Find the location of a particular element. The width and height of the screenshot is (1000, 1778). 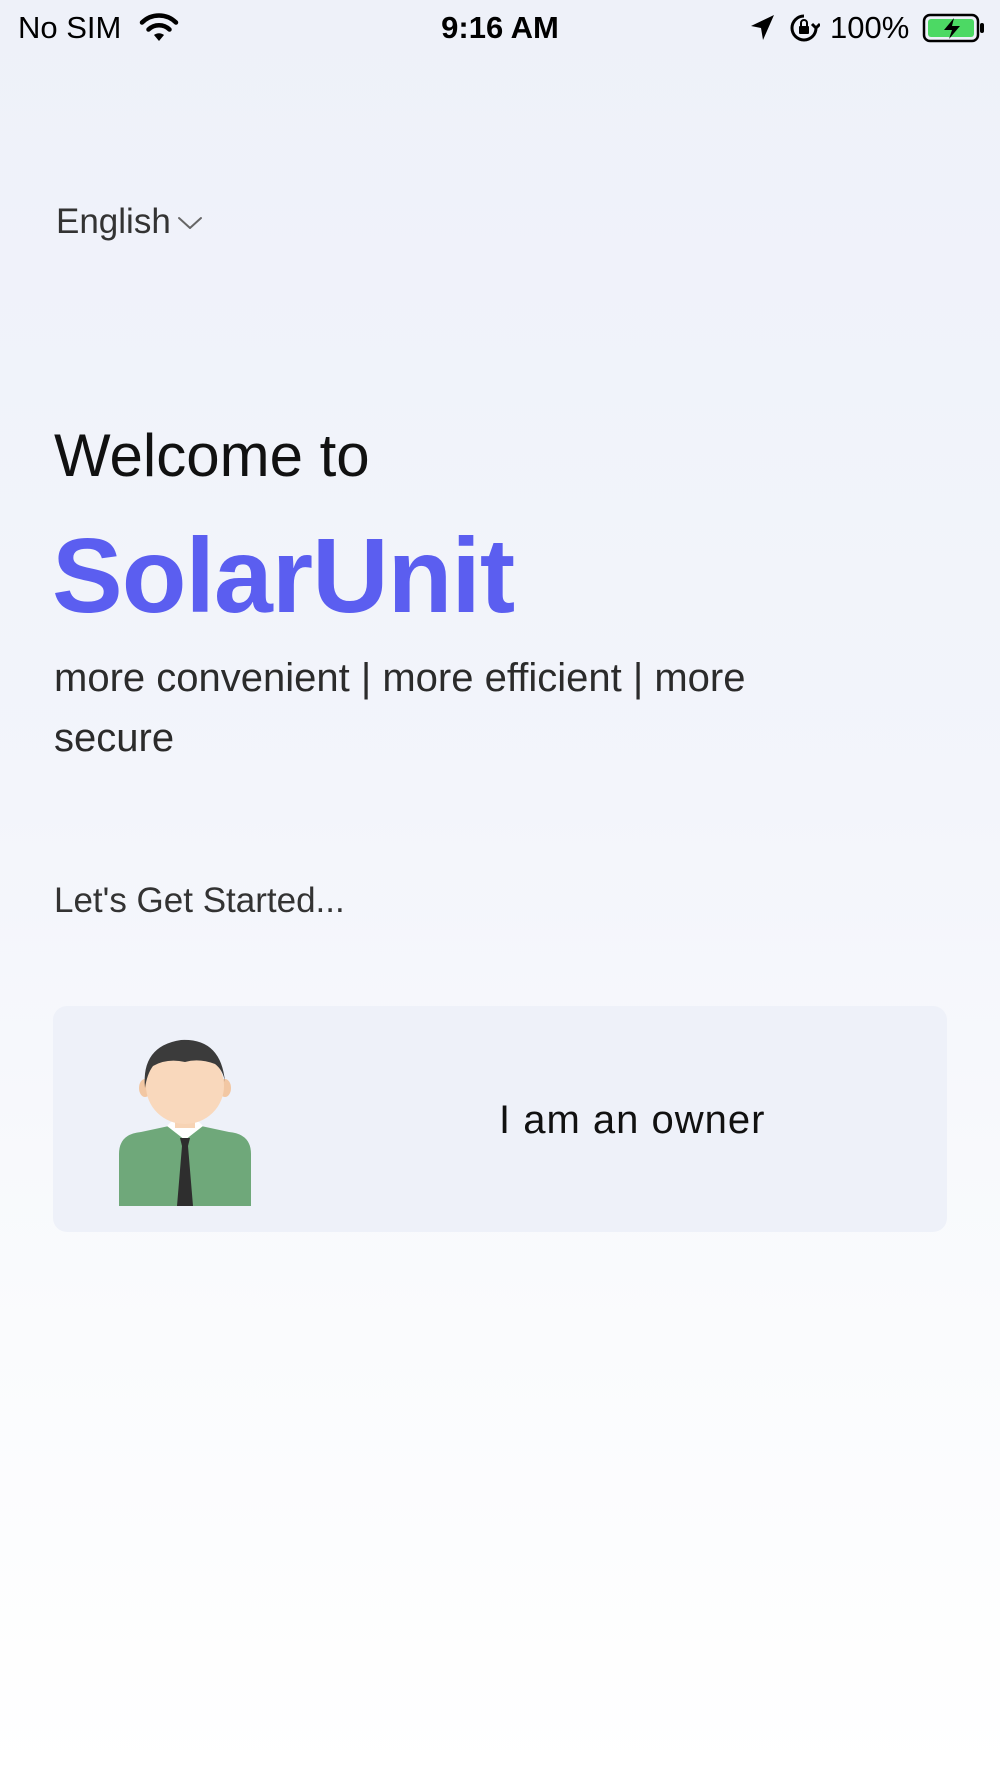

owner-role-card: I am an owner is located at coordinates (500, 1119).